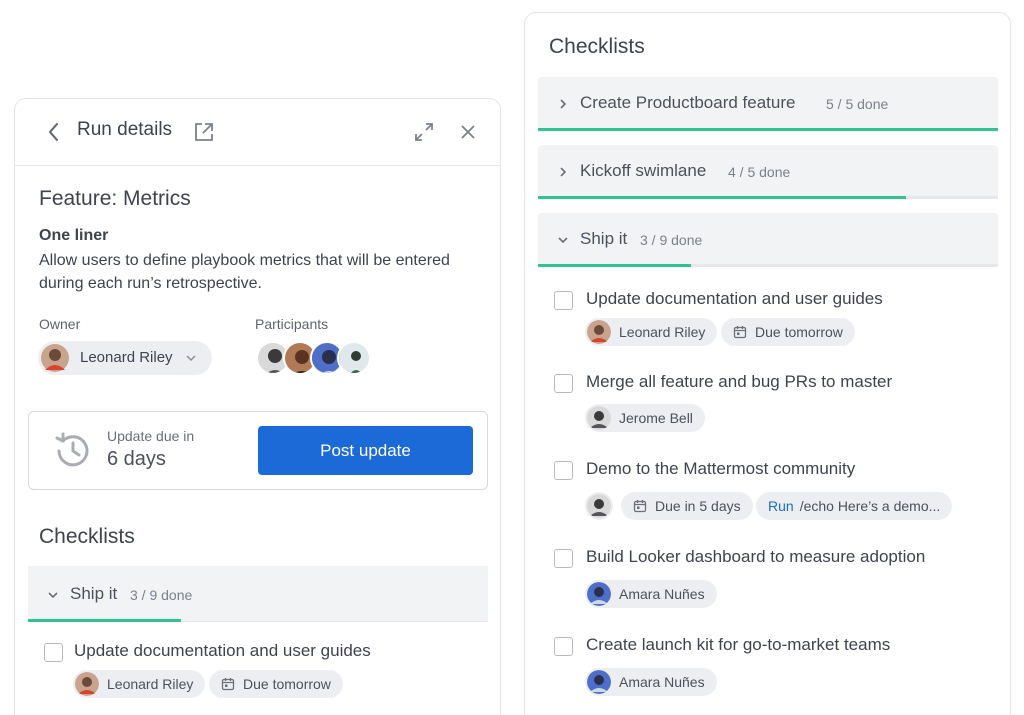  What do you see at coordinates (257, 132) in the screenshot?
I see `run-details-header: Run details` at bounding box center [257, 132].